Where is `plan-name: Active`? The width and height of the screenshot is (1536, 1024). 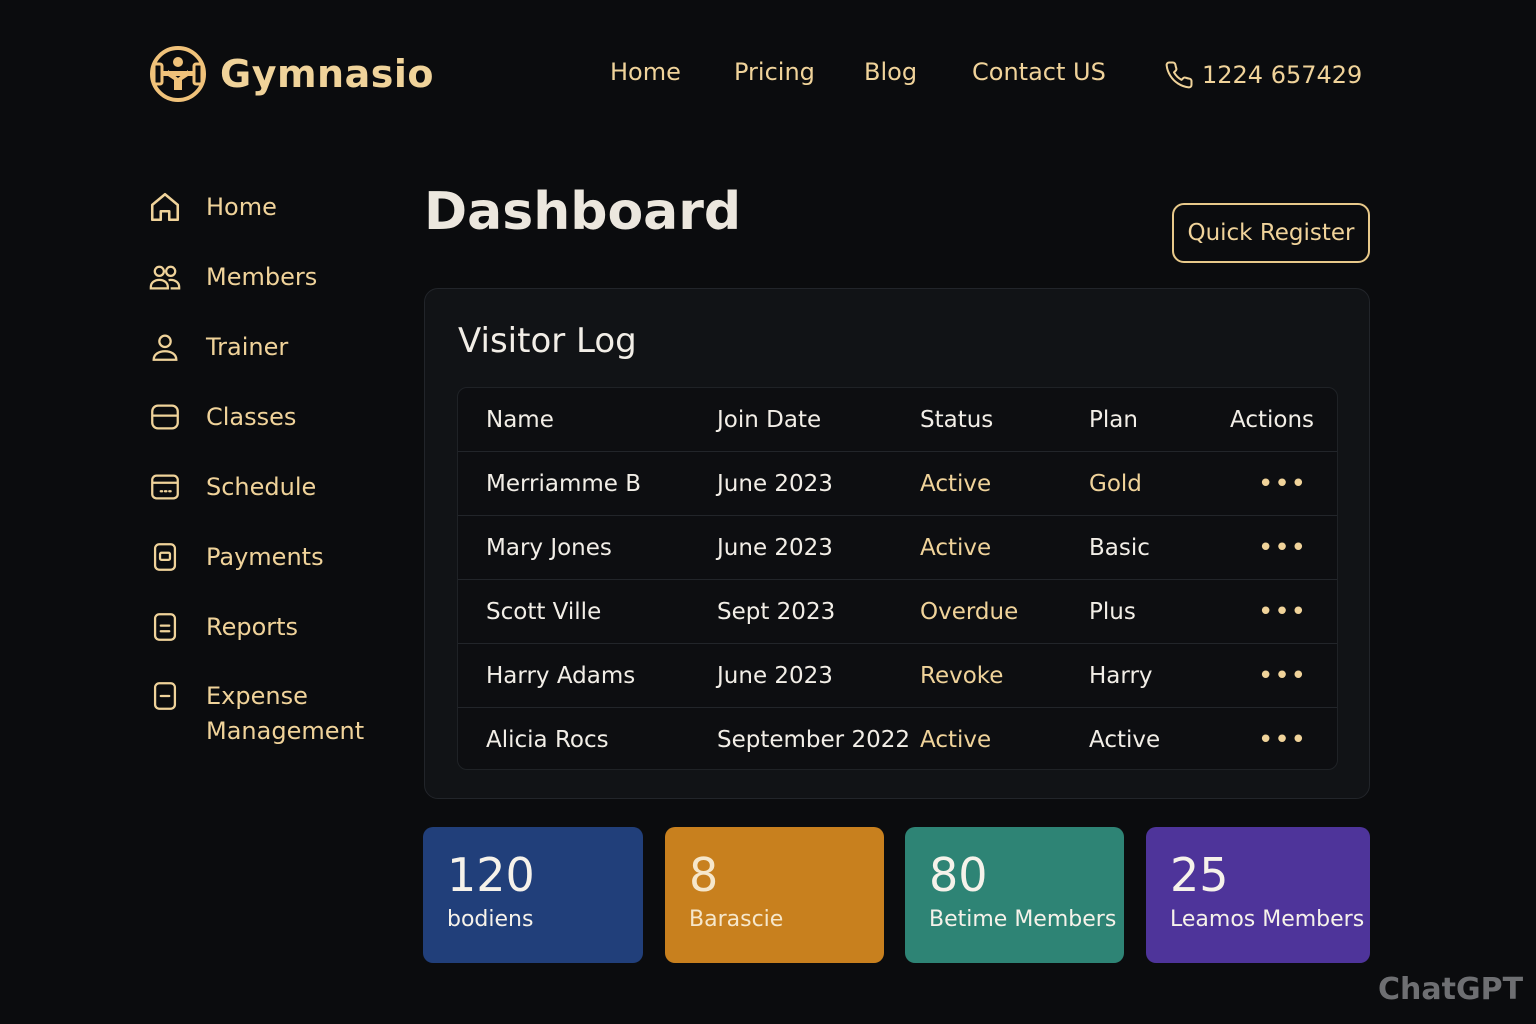
plan-name: Active is located at coordinates (1125, 740).